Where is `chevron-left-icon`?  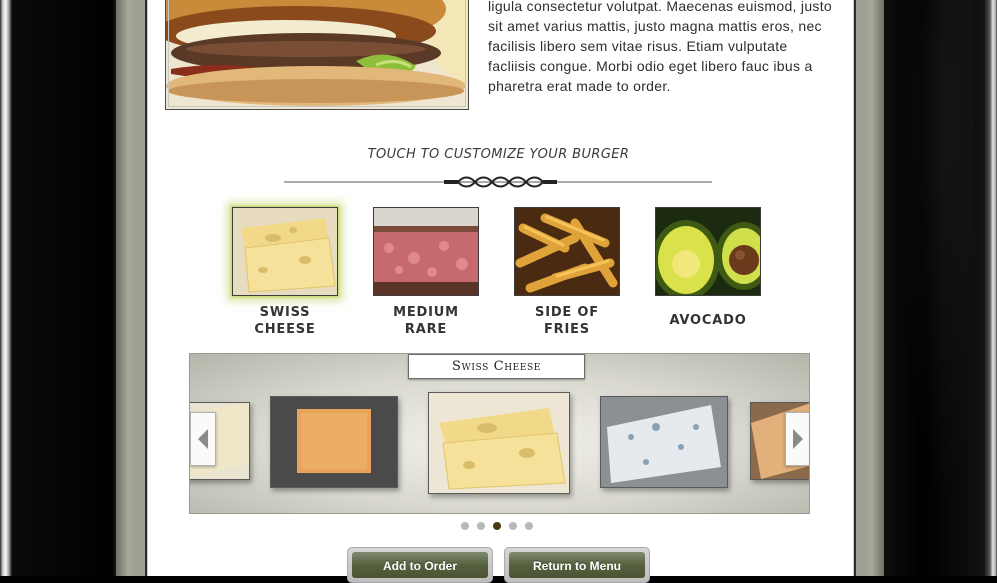
chevron-left-icon is located at coordinates (203, 439).